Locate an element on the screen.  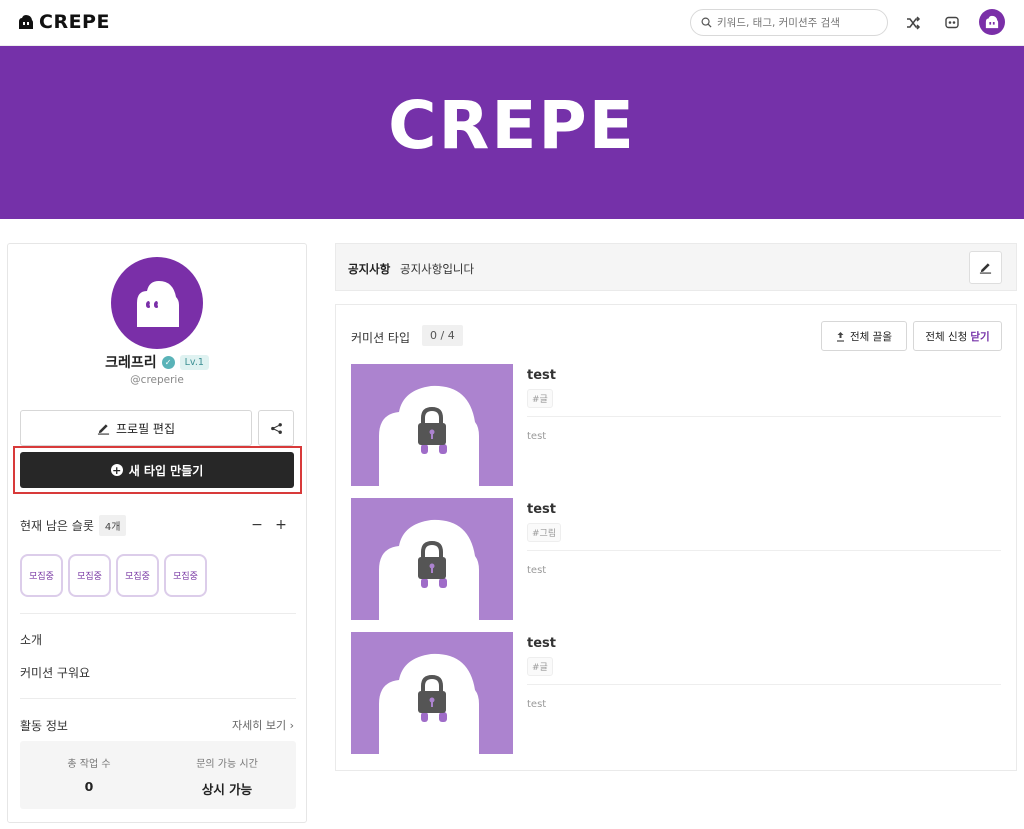
intro-text: 커미션 구워요 is located at coordinates (55, 673).